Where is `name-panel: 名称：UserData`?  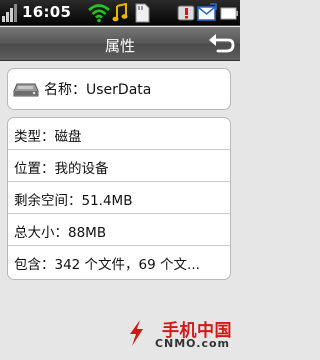
name-panel: 名称：UserData is located at coordinates (119, 89).